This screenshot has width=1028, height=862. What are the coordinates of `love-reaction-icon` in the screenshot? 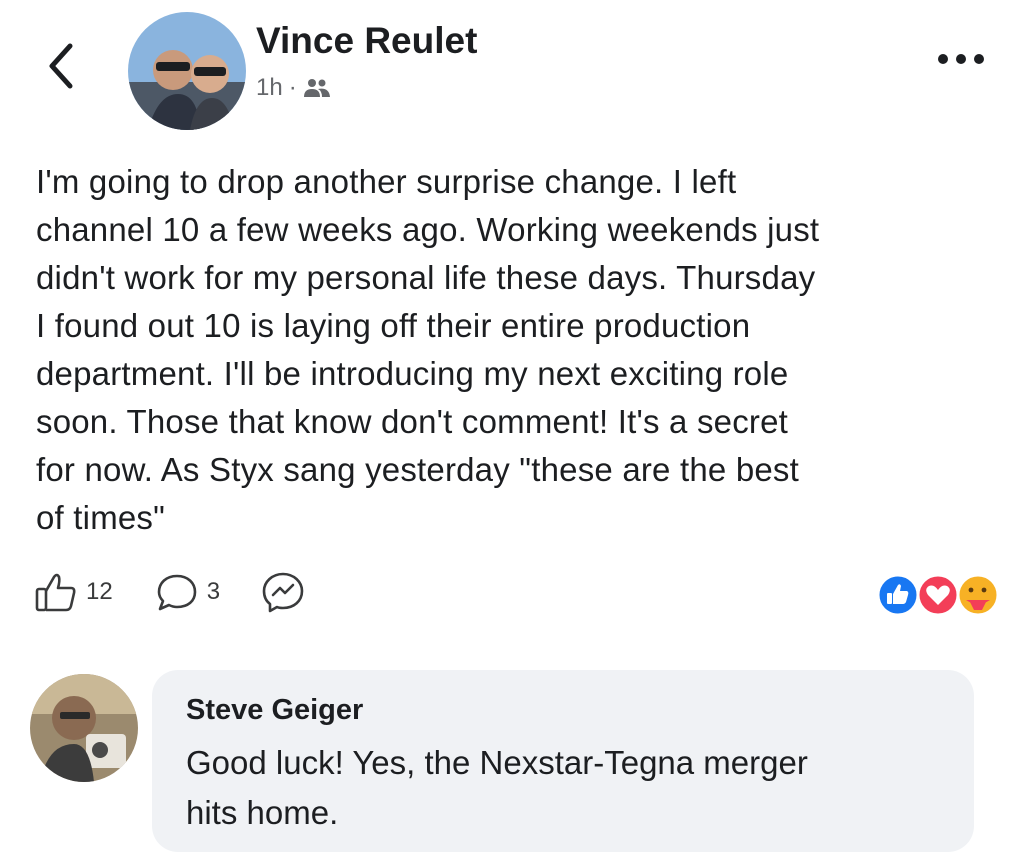 It's located at (938, 595).